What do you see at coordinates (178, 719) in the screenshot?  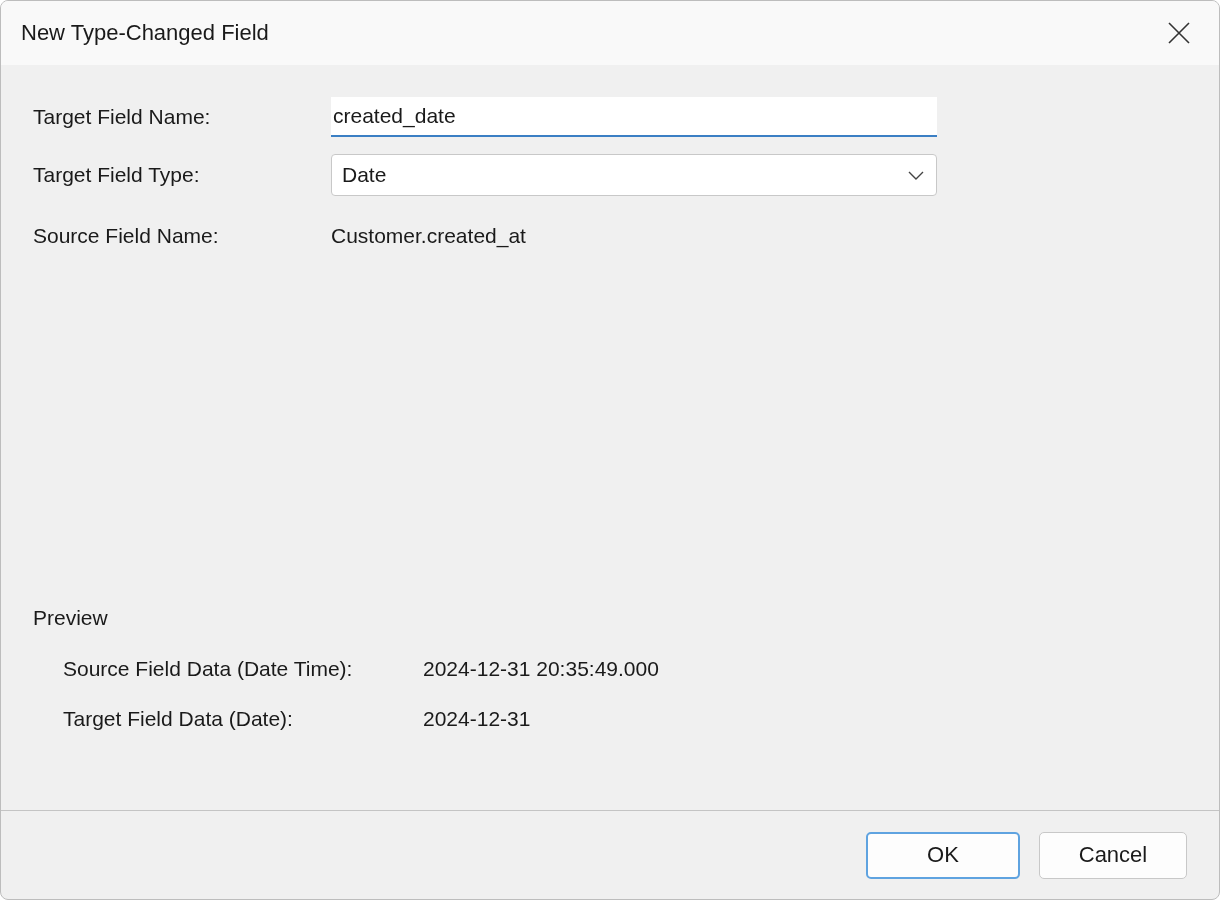 I see `preview-label: Target Field Data (Date):` at bounding box center [178, 719].